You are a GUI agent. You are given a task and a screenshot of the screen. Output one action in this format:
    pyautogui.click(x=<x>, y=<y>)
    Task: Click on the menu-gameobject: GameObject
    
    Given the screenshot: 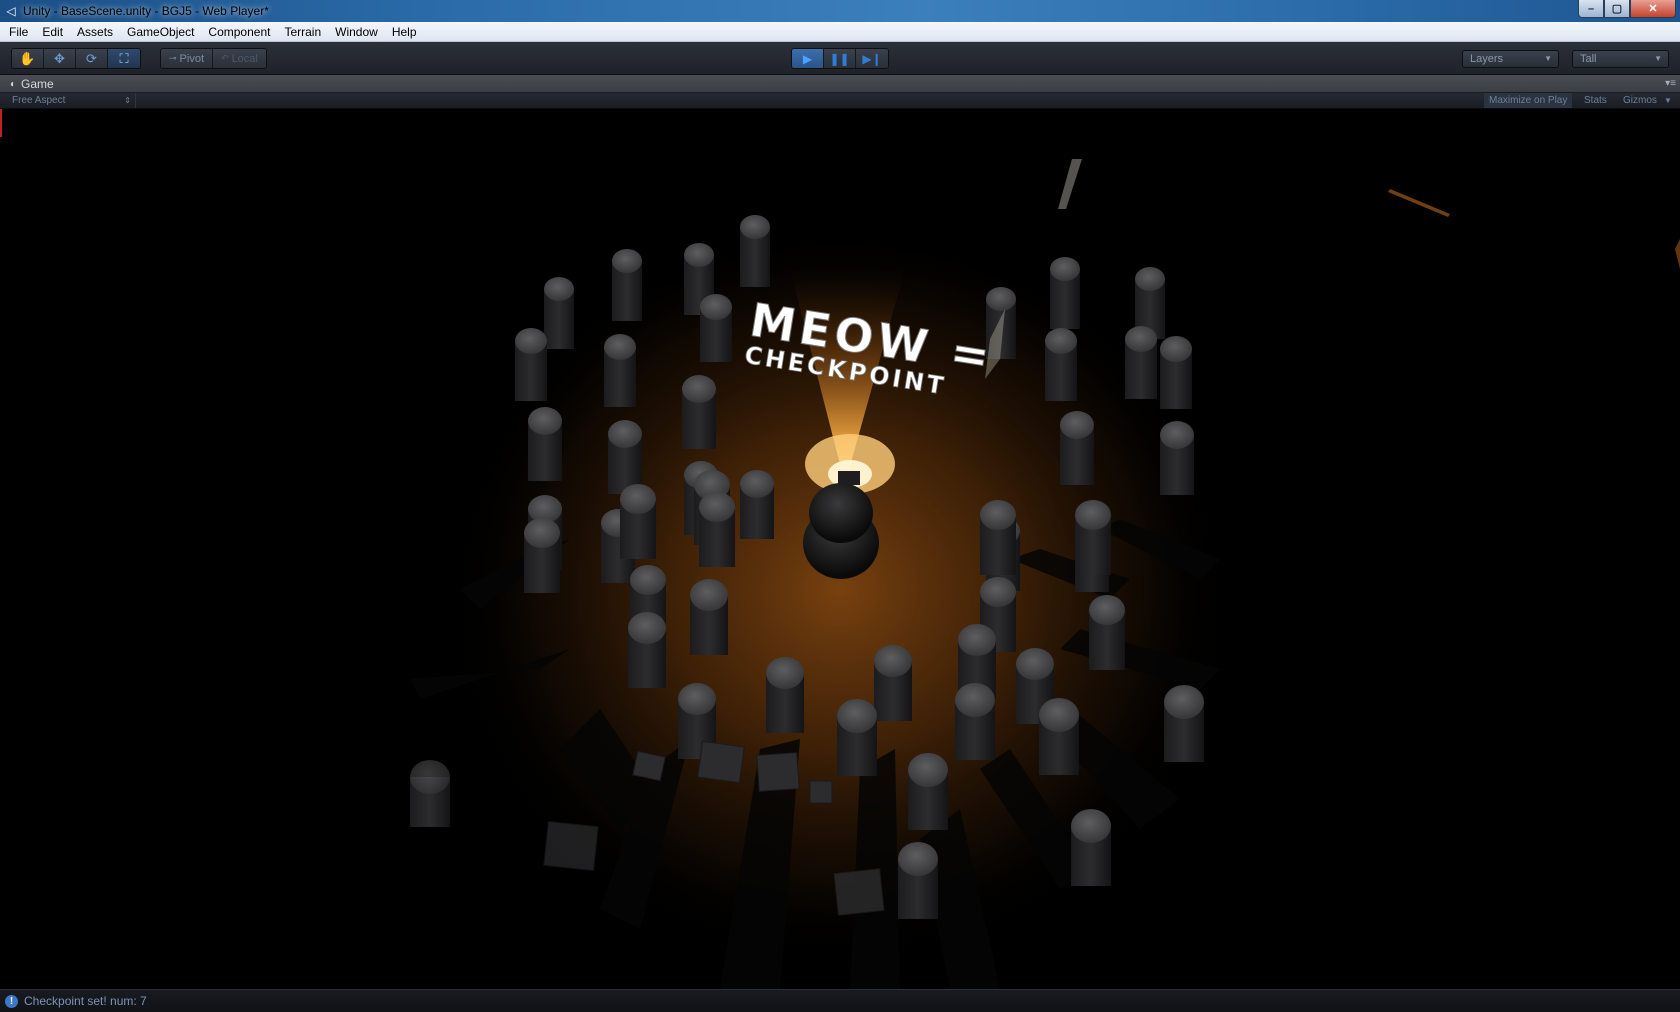 What is the action you would take?
    pyautogui.click(x=160, y=32)
    